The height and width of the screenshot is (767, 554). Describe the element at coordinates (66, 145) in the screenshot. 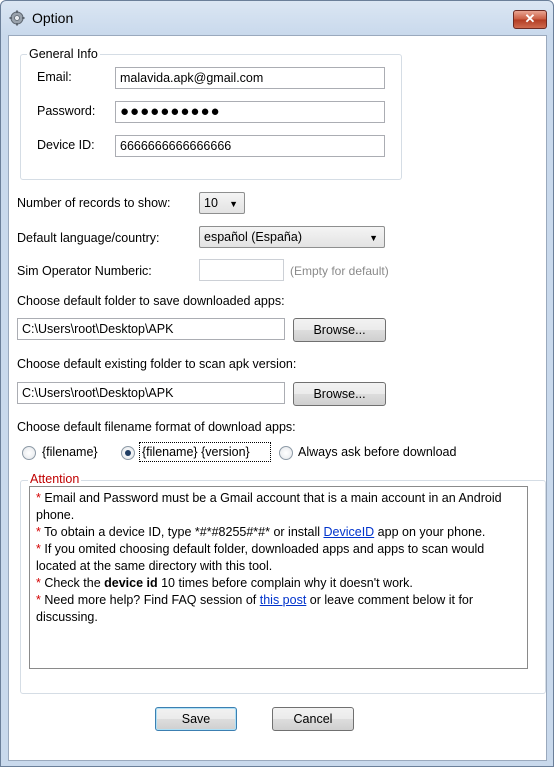

I see `device-id-label: Device ID:` at that location.